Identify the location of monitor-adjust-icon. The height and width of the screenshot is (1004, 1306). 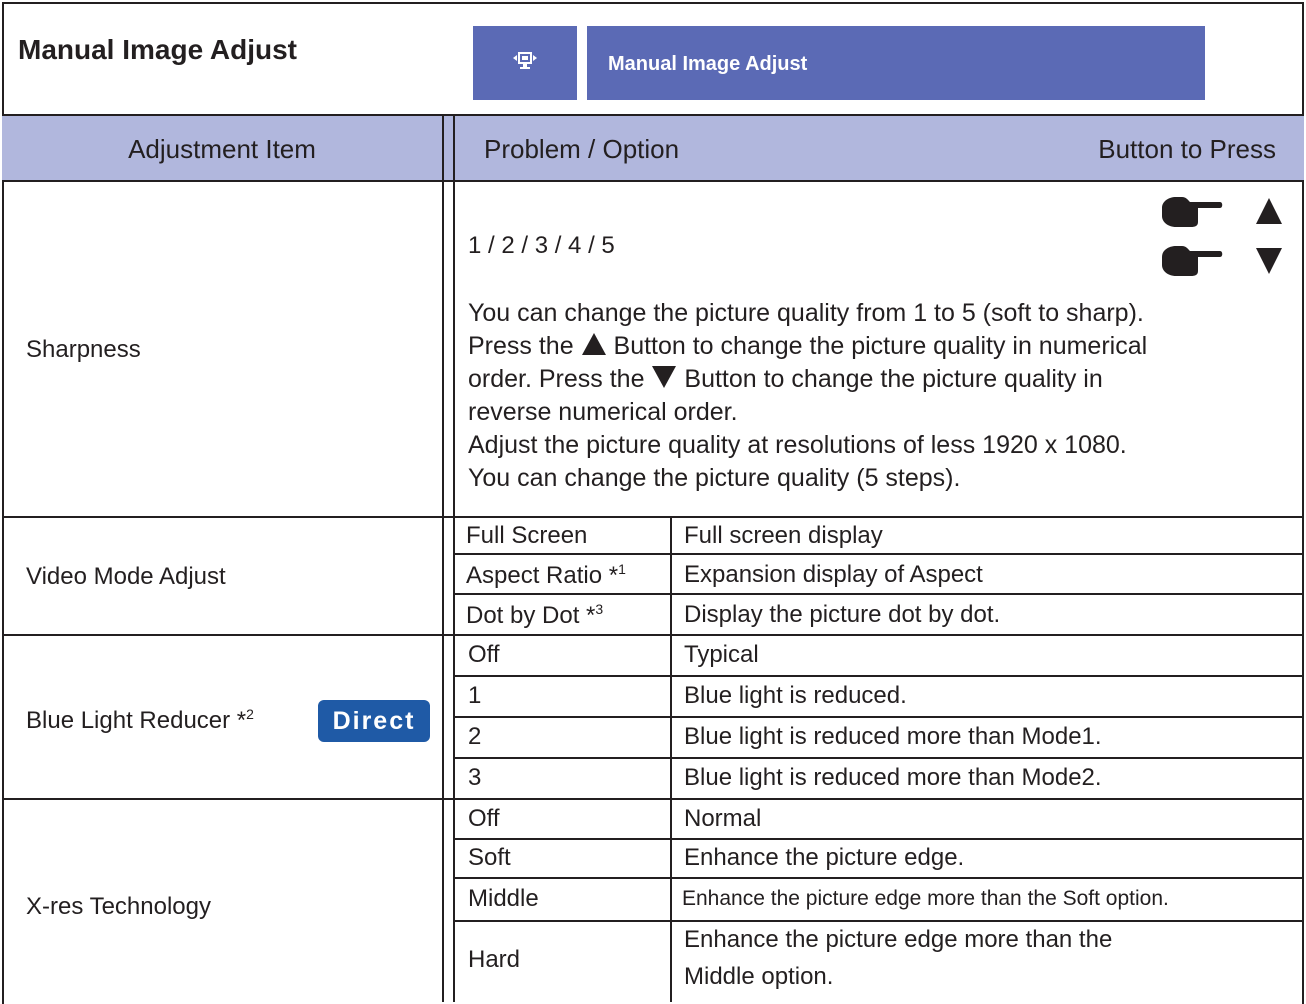
(525, 60).